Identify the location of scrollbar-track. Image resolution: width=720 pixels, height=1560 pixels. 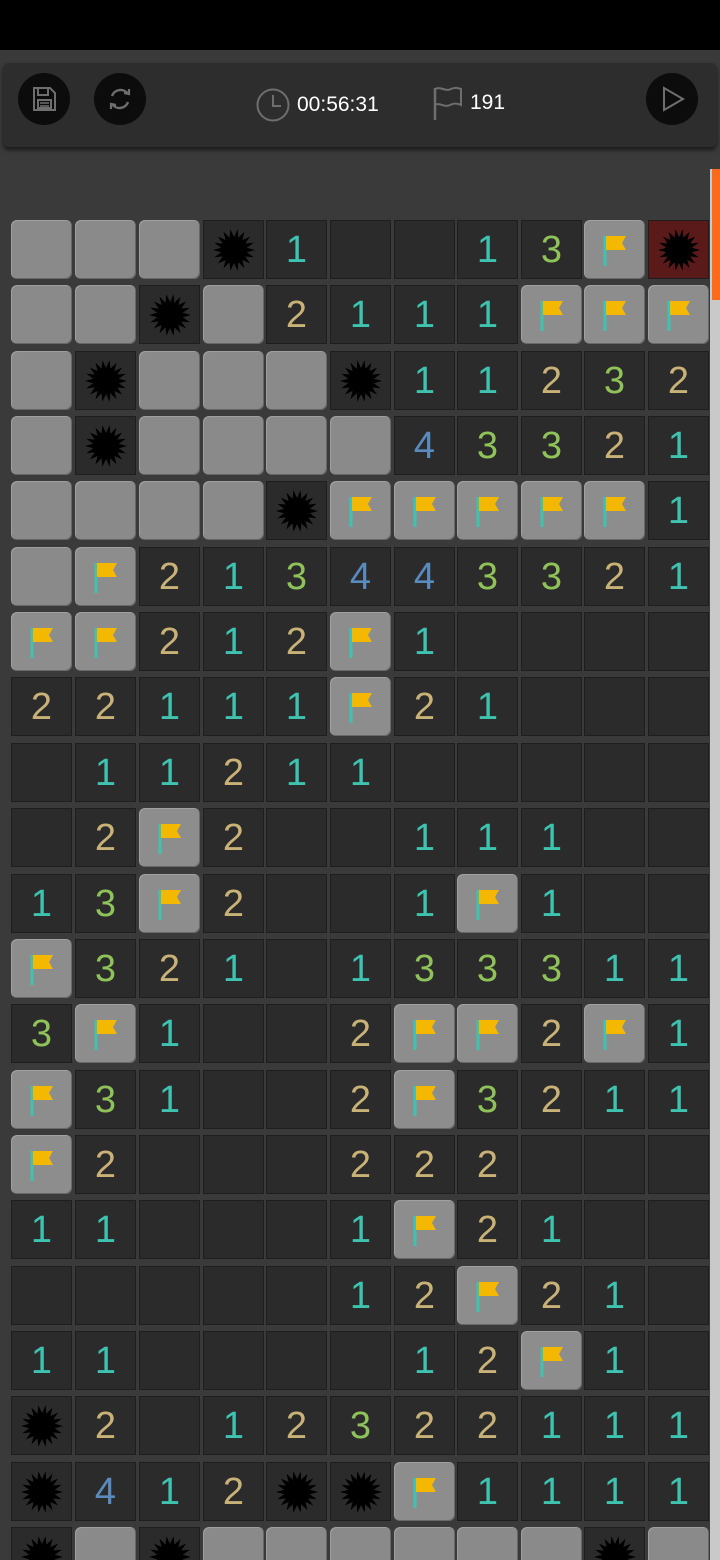
(715, 864).